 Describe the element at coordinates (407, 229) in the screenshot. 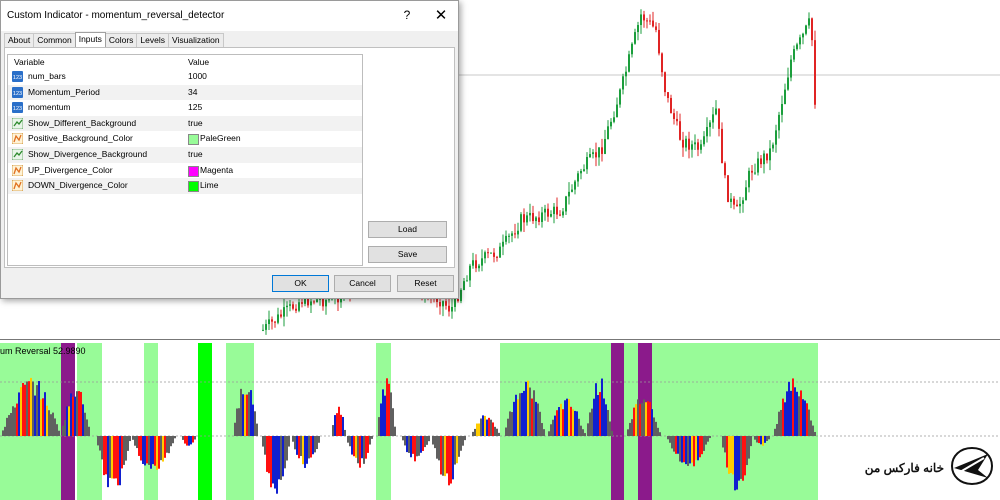

I see `load-button: Load` at that location.